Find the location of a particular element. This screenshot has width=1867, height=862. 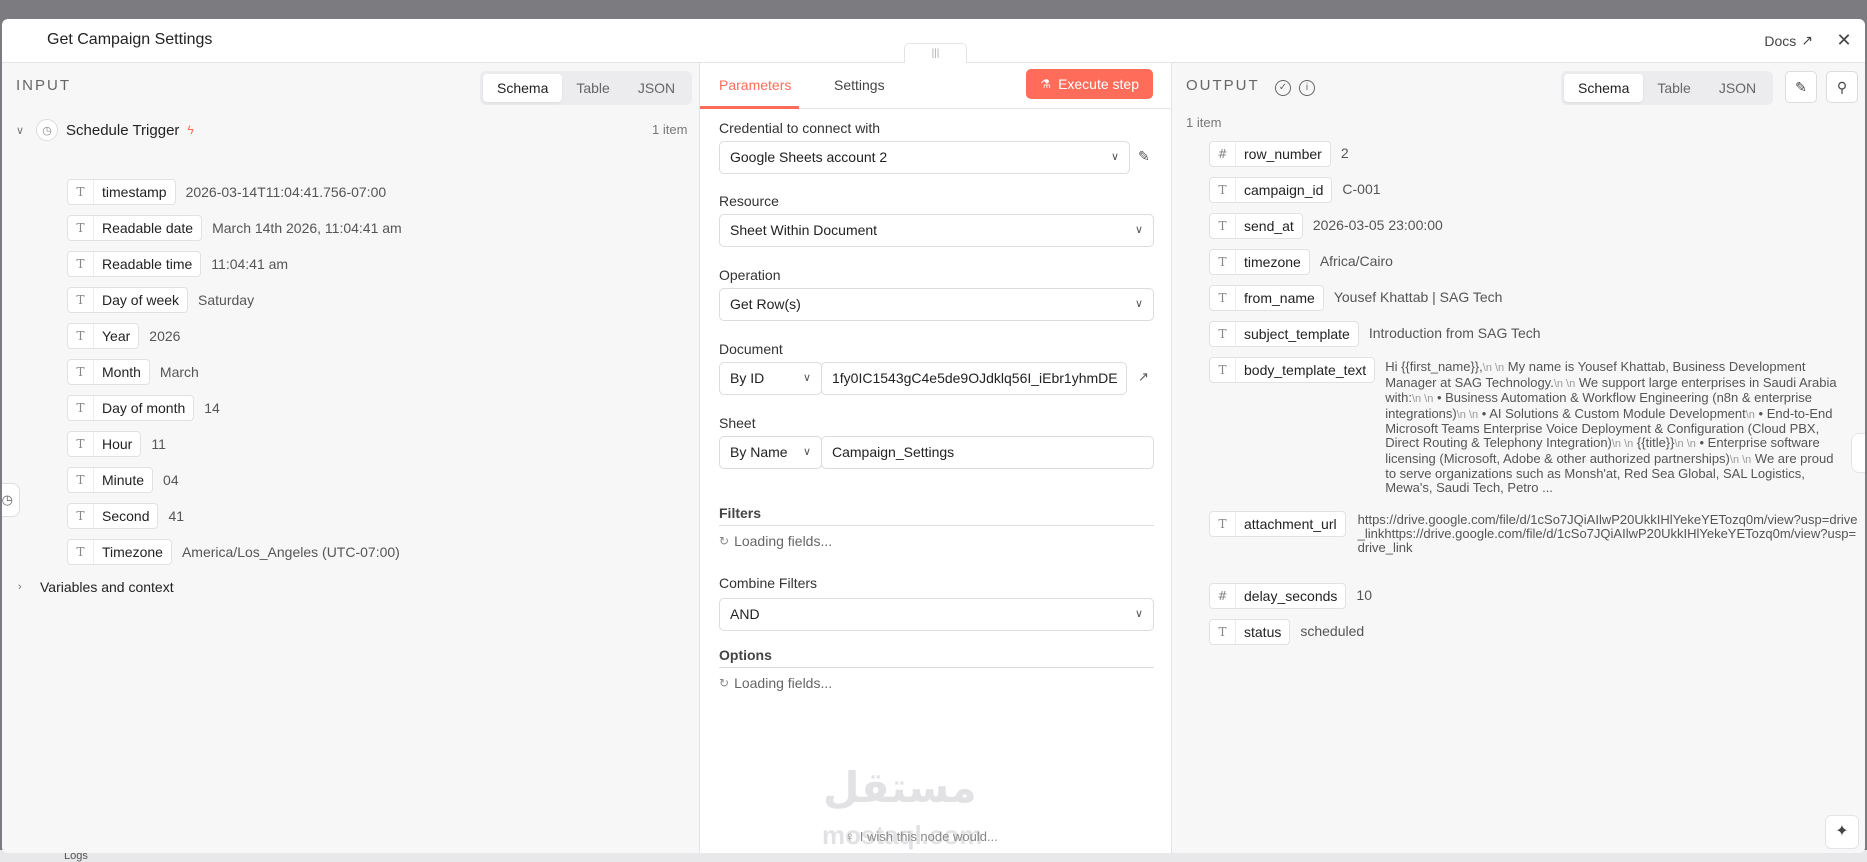

combine-filters-select: AND ∨ is located at coordinates (936, 614).